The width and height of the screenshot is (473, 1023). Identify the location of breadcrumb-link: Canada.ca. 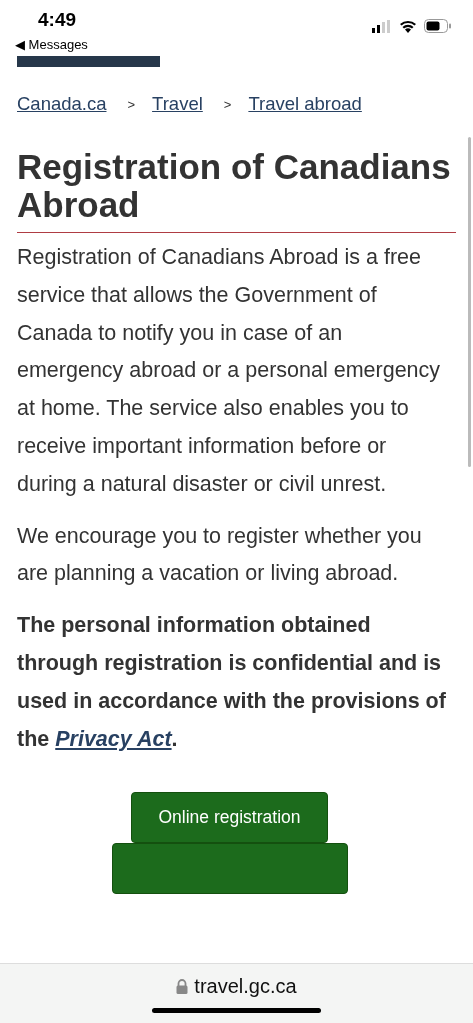
(62, 104).